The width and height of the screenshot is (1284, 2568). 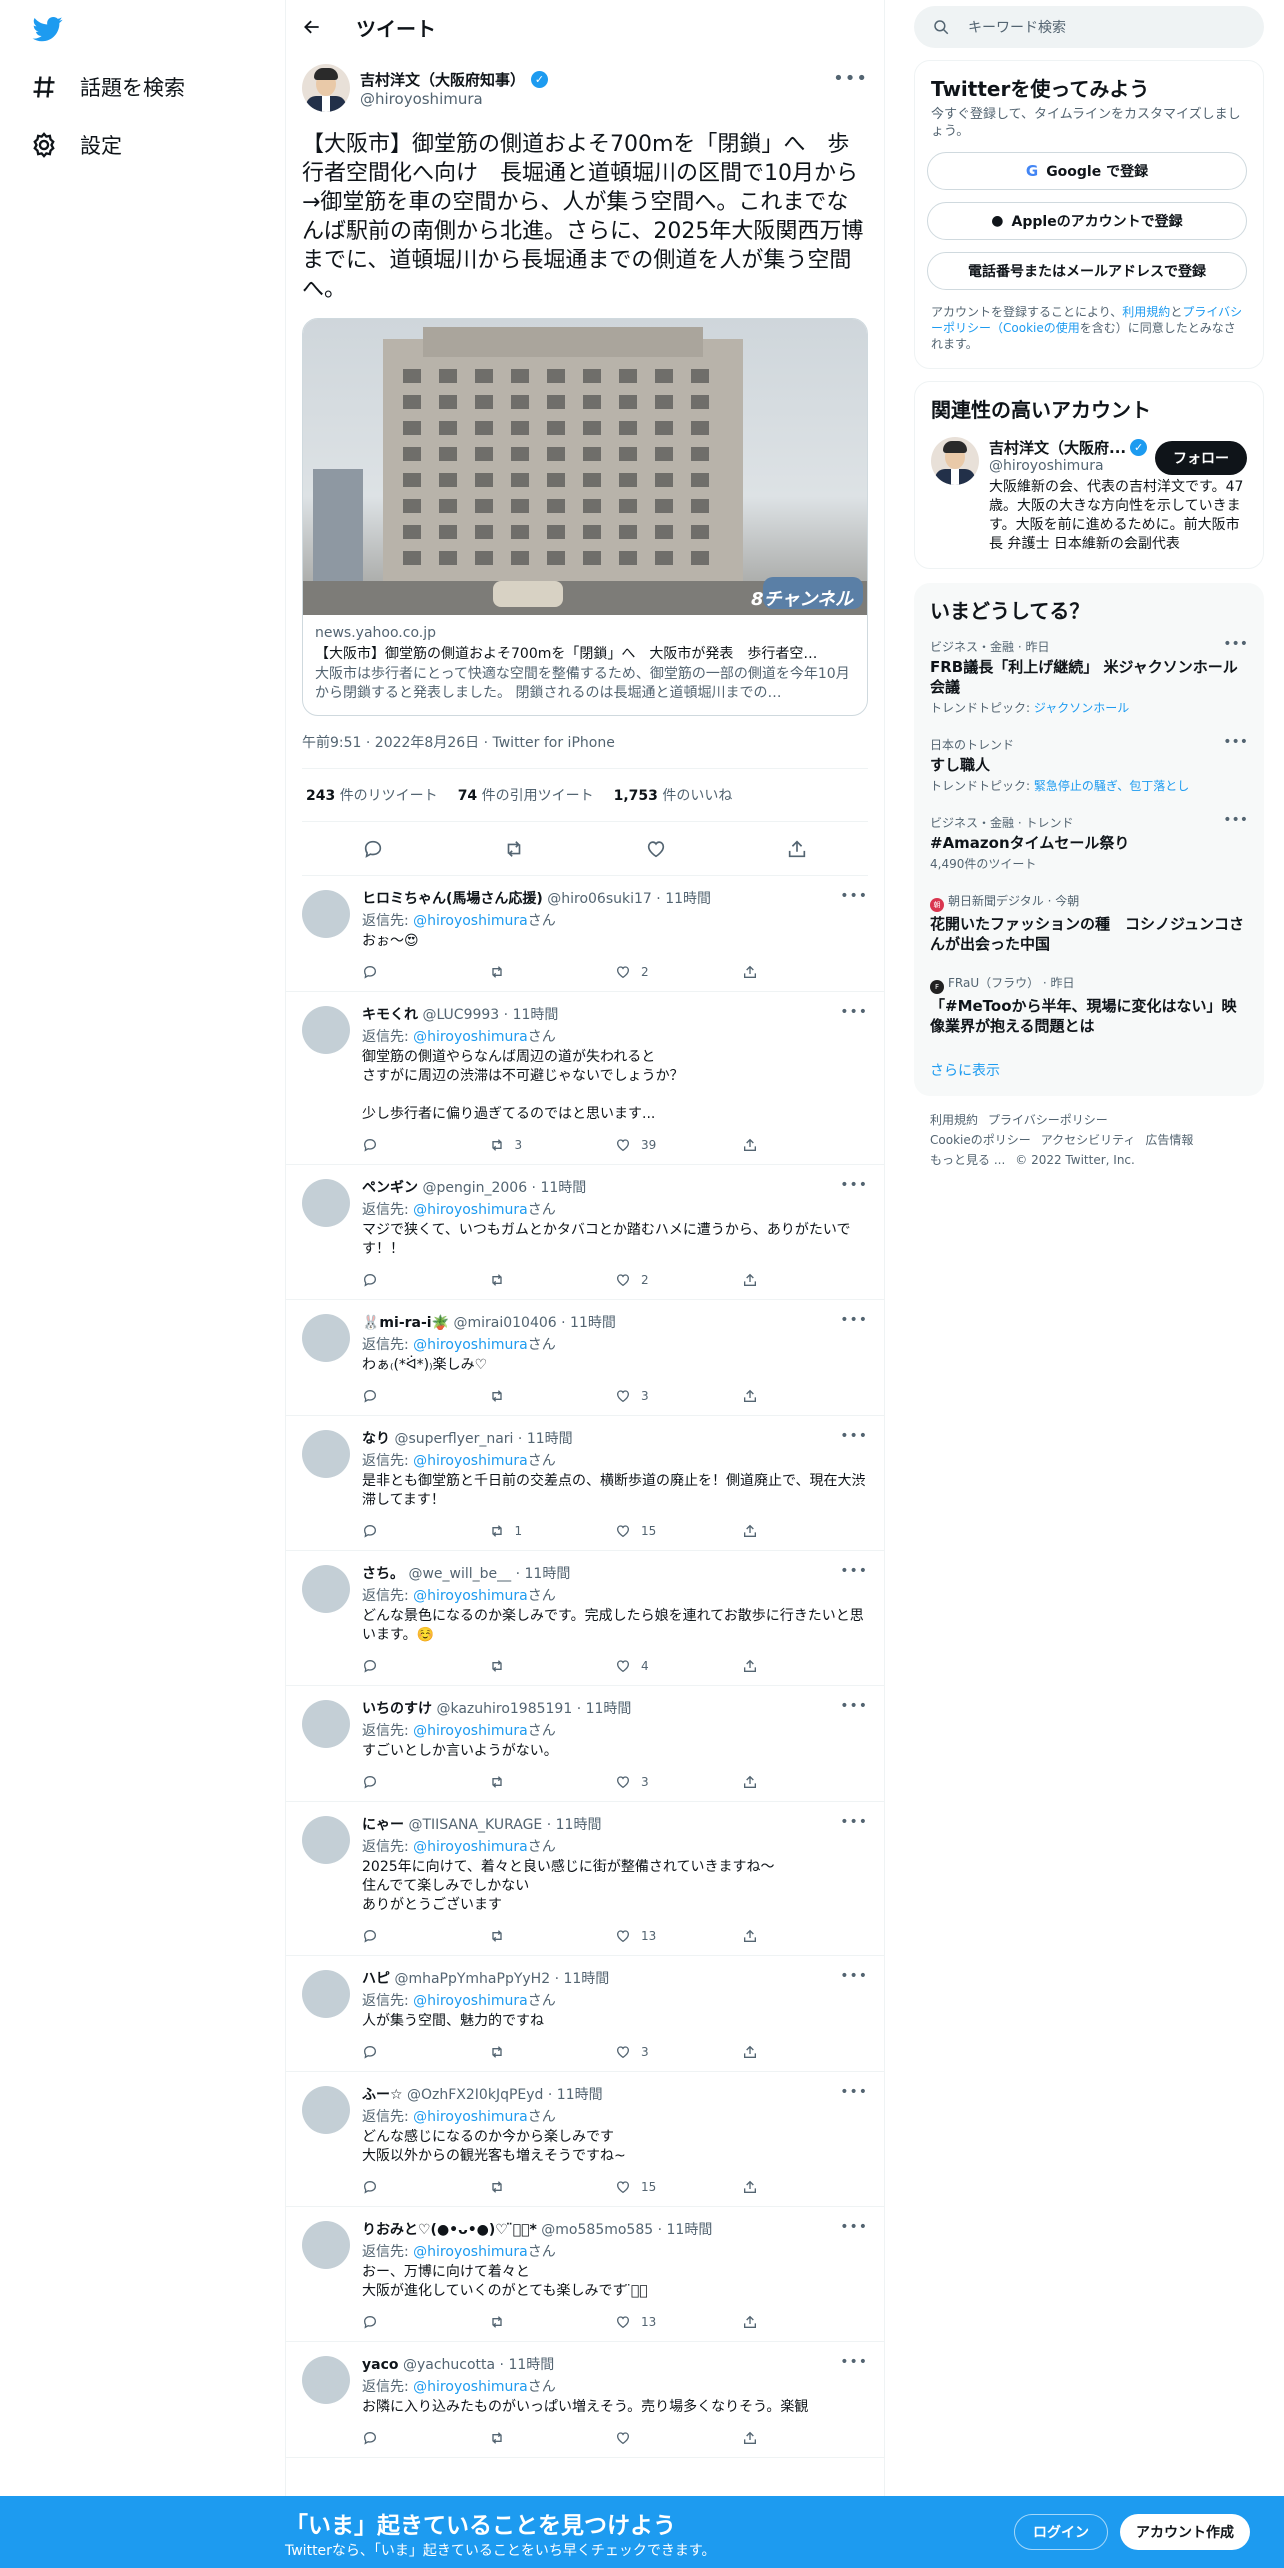 What do you see at coordinates (382, 2095) in the screenshot?
I see `reply-author-name: ふー☆` at bounding box center [382, 2095].